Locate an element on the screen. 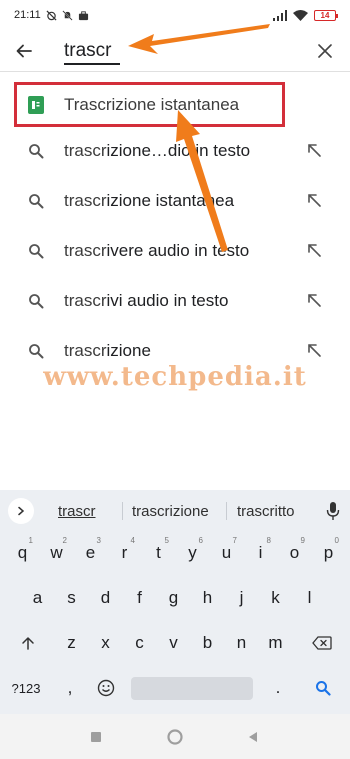  suggestion-item: trascrivere audio in testo is located at coordinates (175, 251).